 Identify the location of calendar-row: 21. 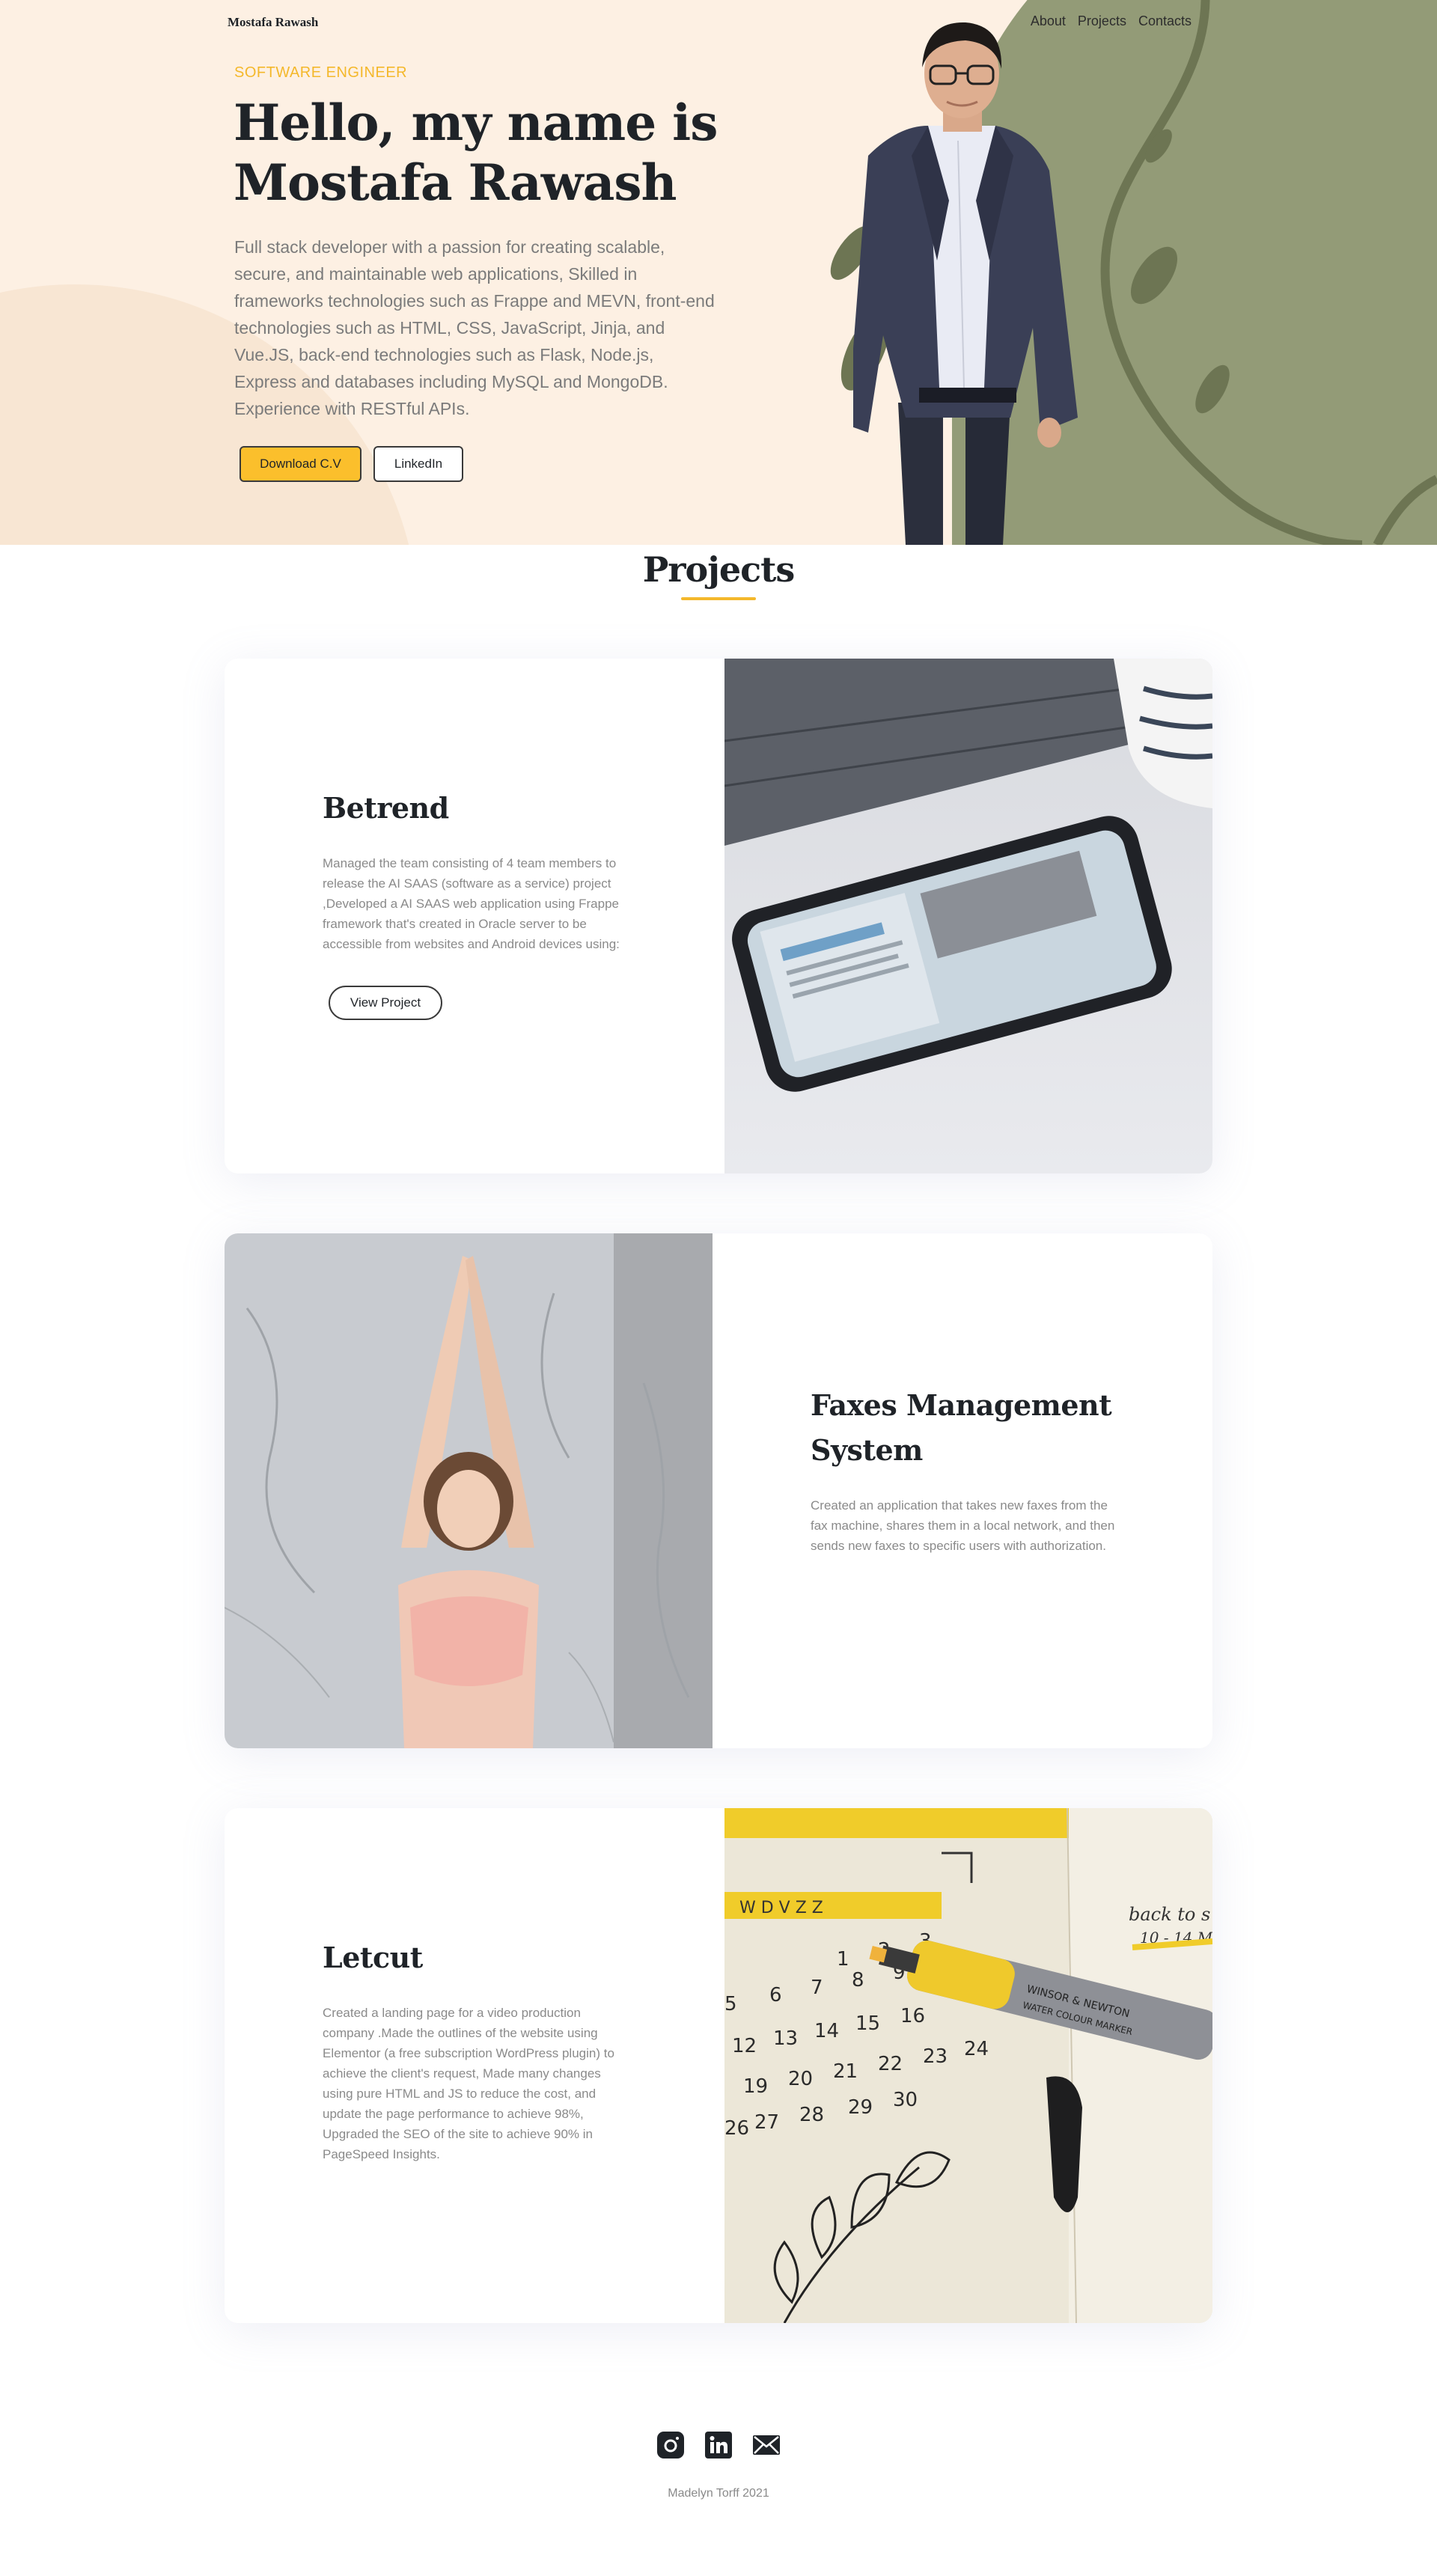
(845, 2071).